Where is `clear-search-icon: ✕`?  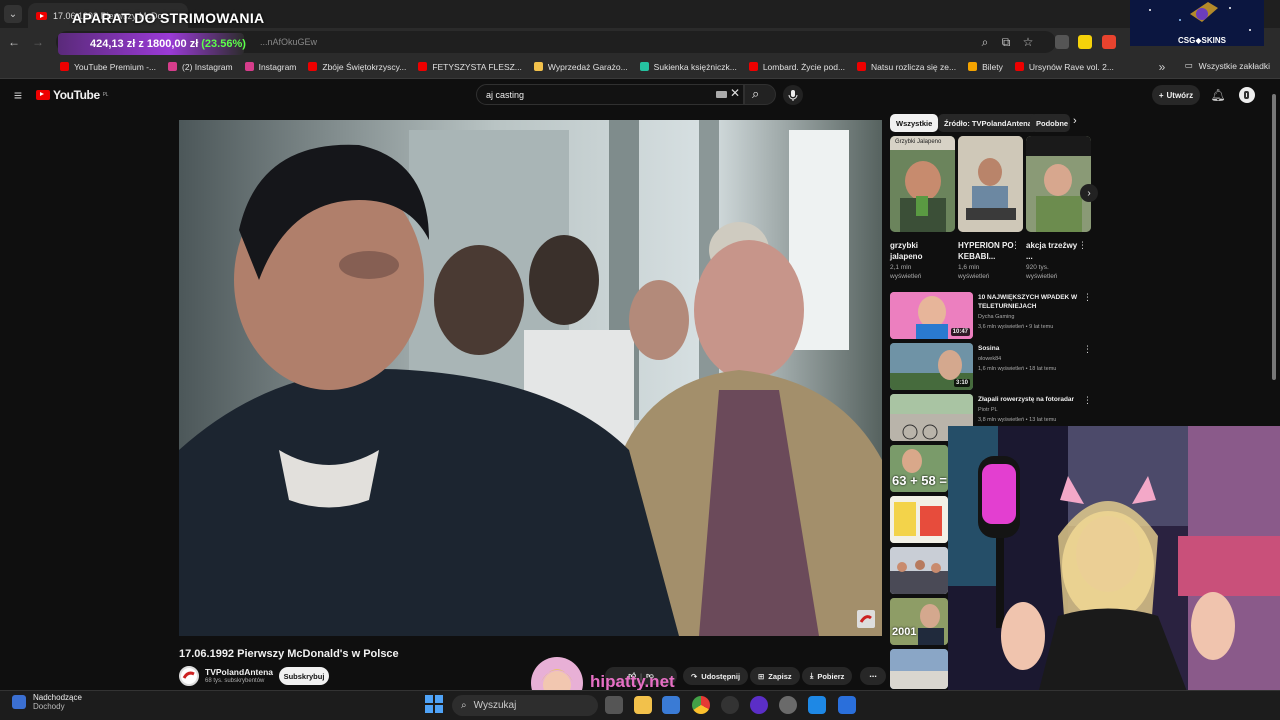 clear-search-icon: ✕ is located at coordinates (735, 93).